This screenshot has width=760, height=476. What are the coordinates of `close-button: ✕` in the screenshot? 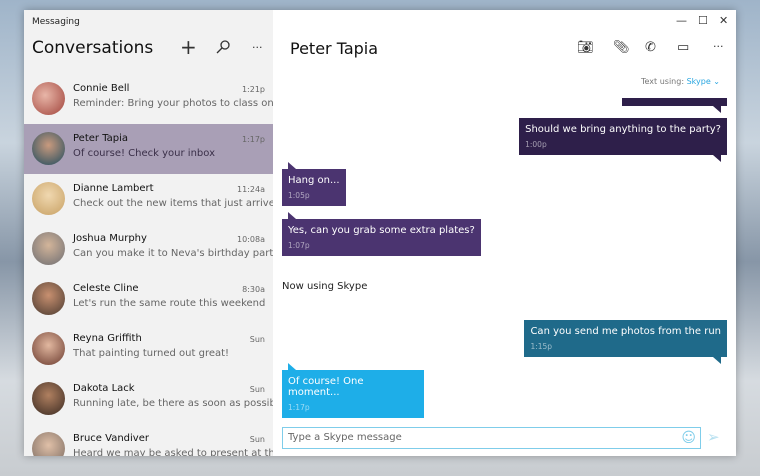 It's located at (723, 20).